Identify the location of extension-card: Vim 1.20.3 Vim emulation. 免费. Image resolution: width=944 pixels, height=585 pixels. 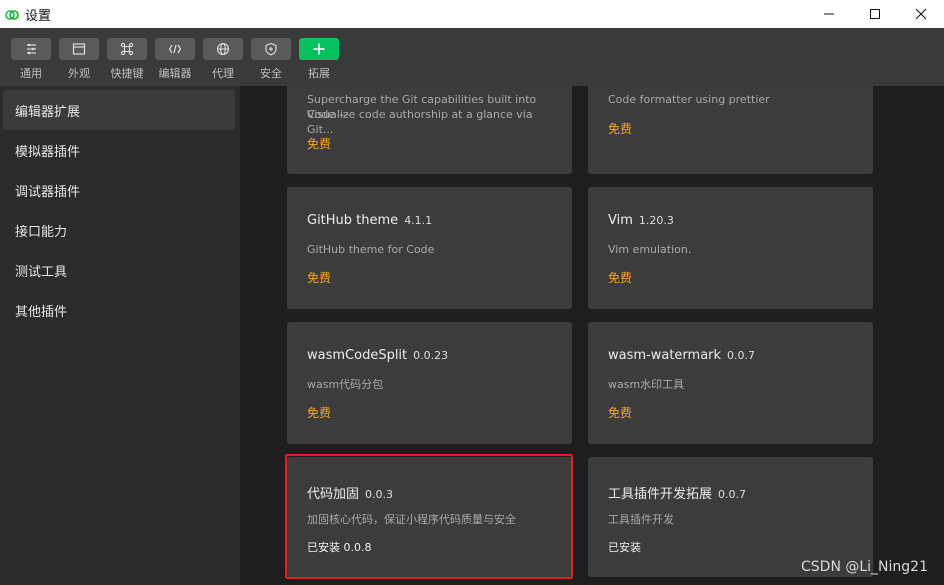
(730, 248).